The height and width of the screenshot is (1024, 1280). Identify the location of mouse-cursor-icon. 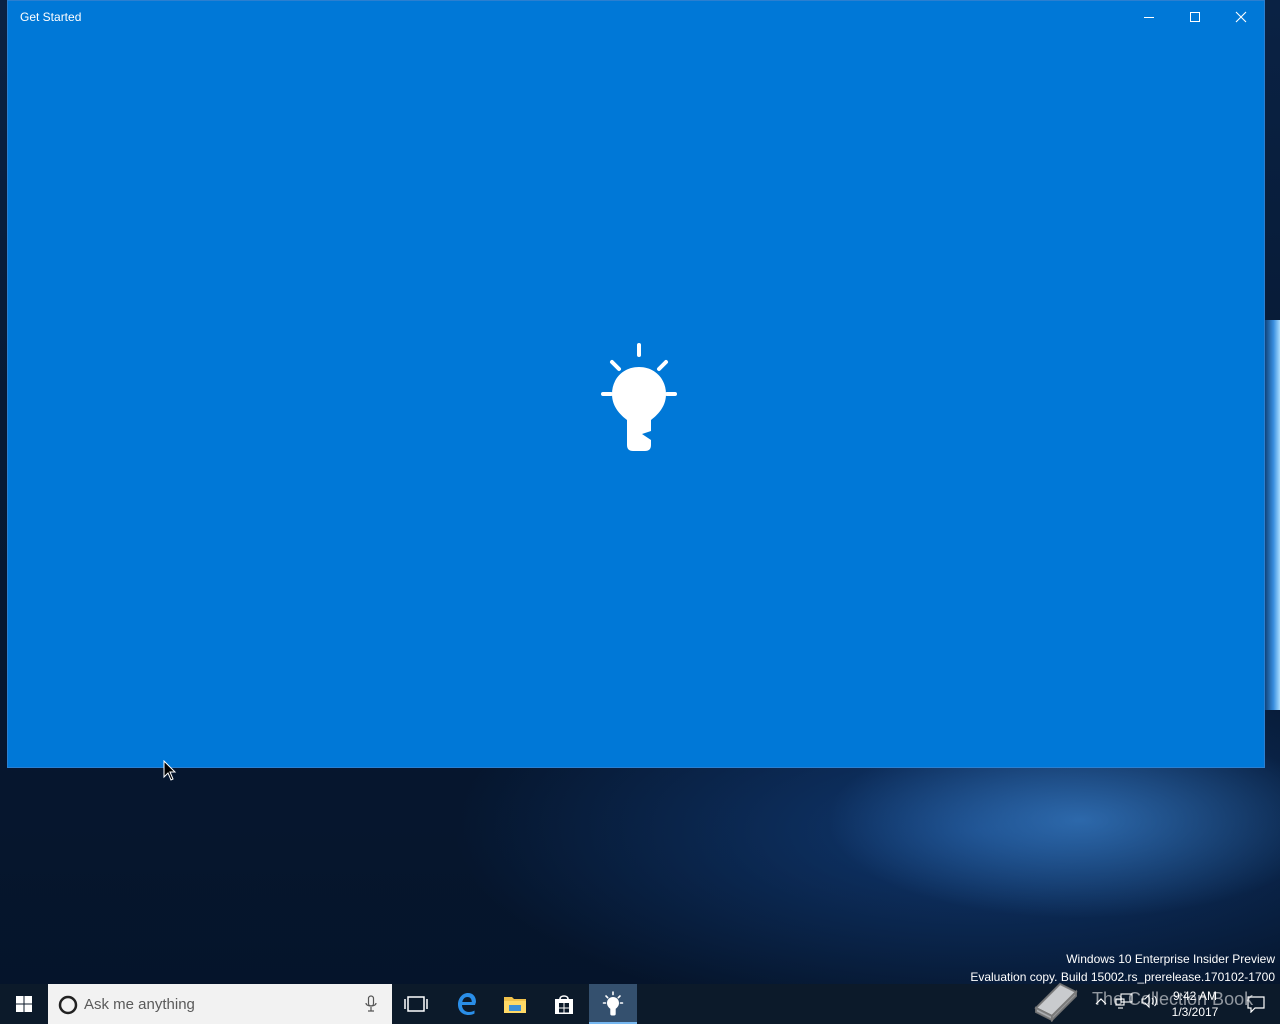
(170, 770).